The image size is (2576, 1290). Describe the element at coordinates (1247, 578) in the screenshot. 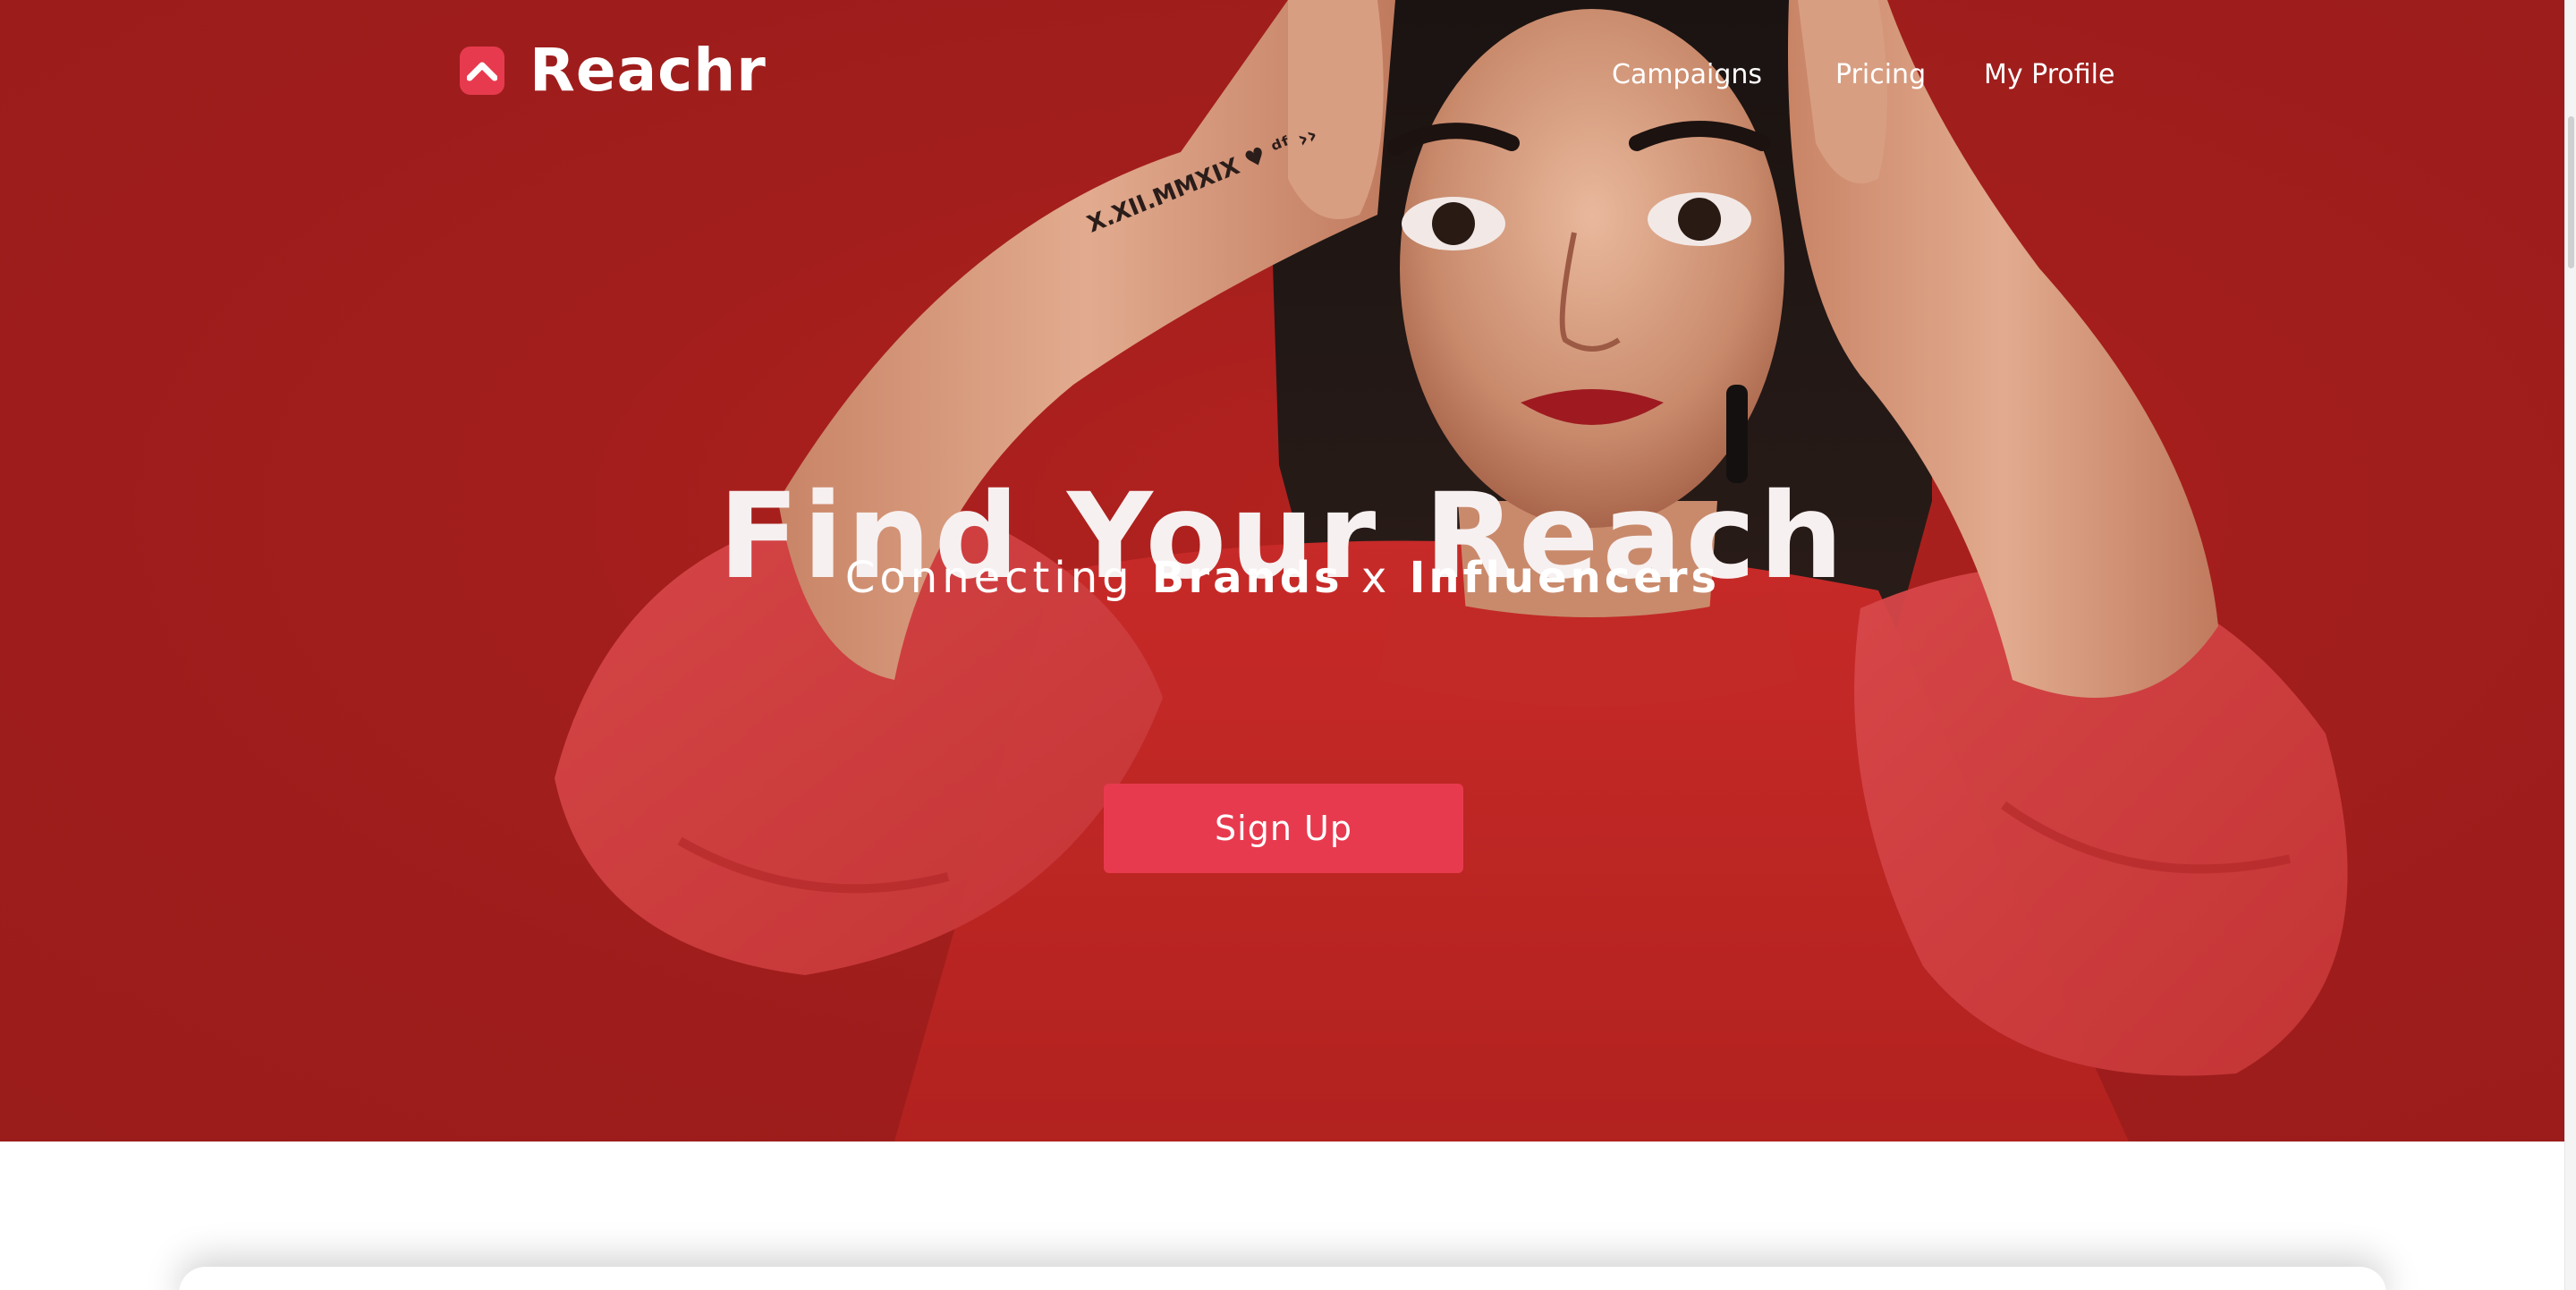

I see `subtitle-brands: Brands` at that location.